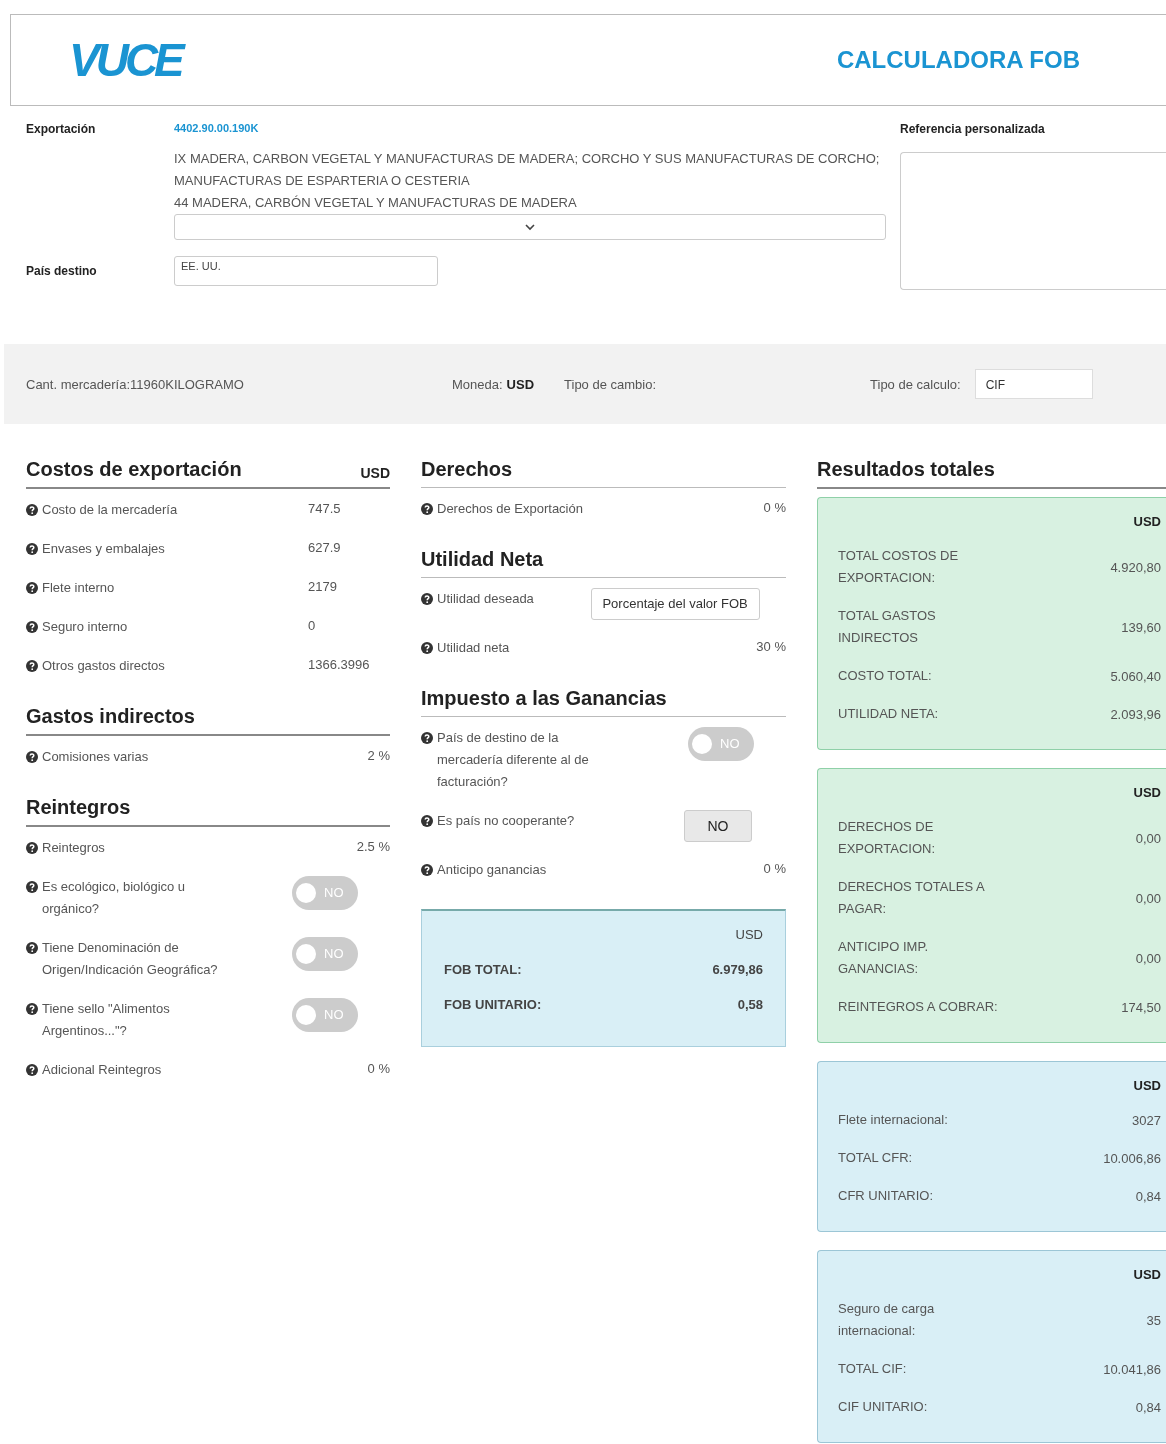 This screenshot has height=1444, width=1166. Describe the element at coordinates (134, 469) in the screenshot. I see `section-title: Costos de exportación` at that location.